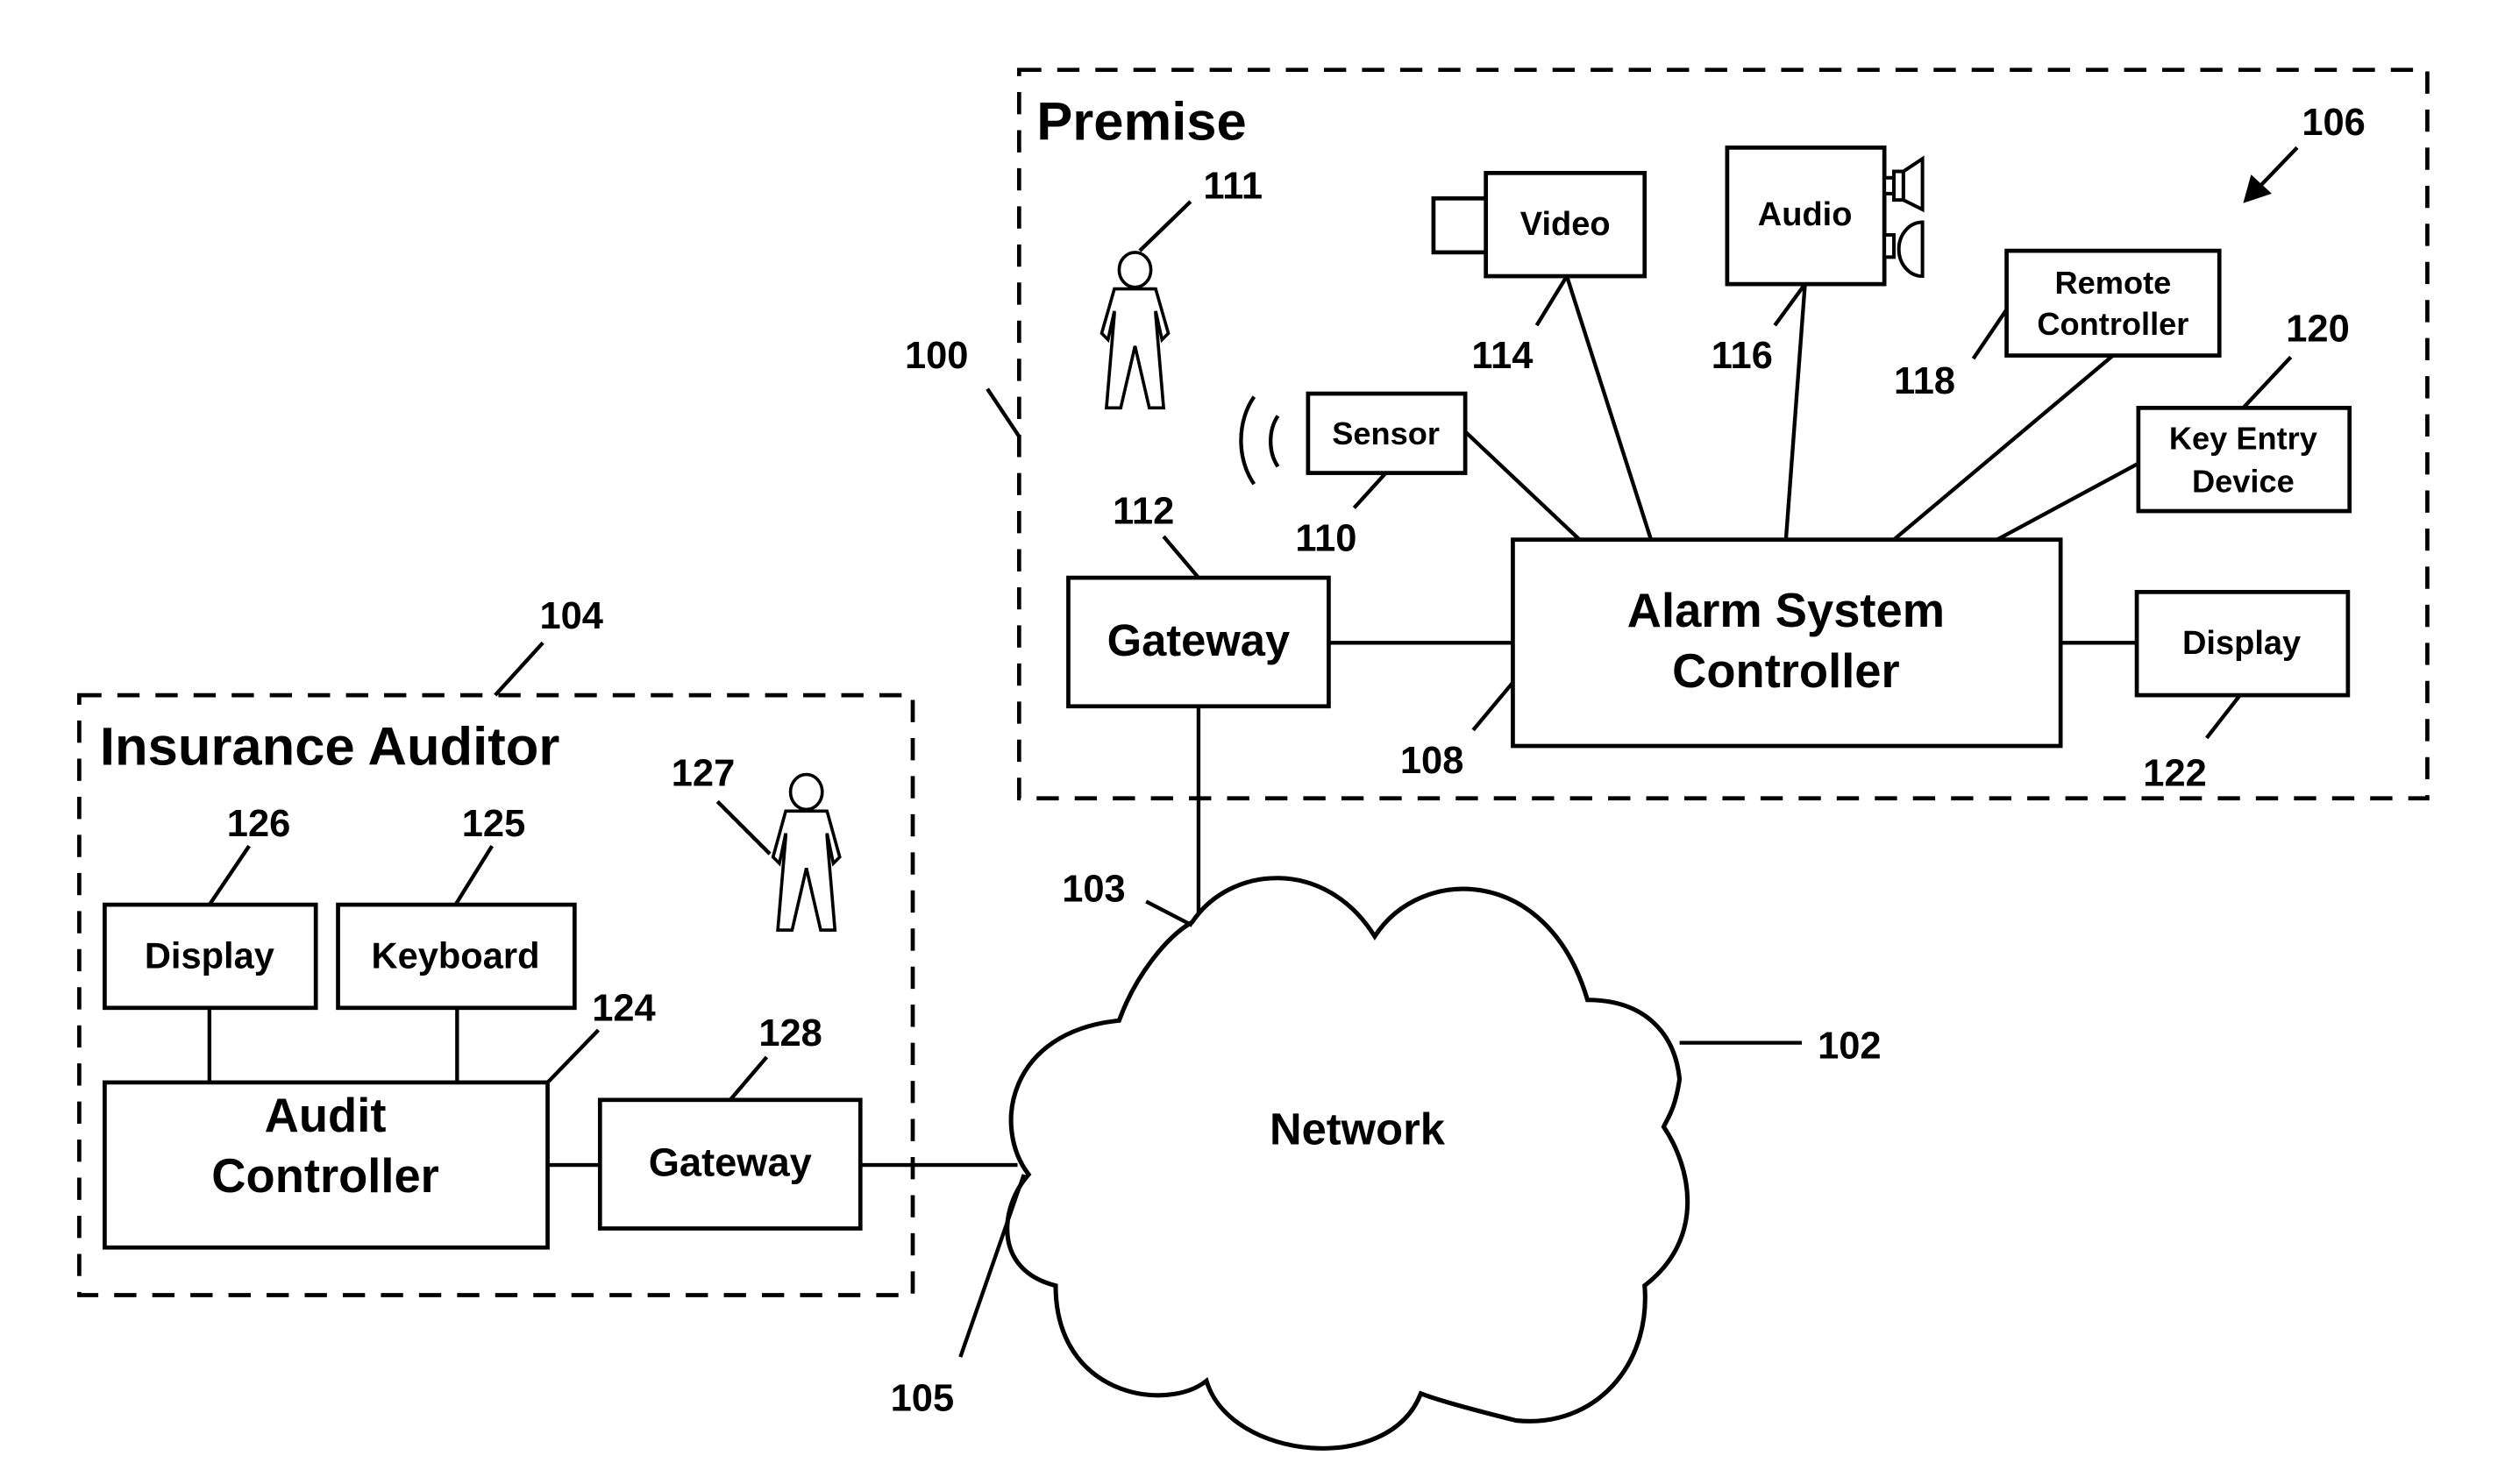 The image size is (2505, 1484). I want to click on auditor-display-ref-leader, so click(229, 875).